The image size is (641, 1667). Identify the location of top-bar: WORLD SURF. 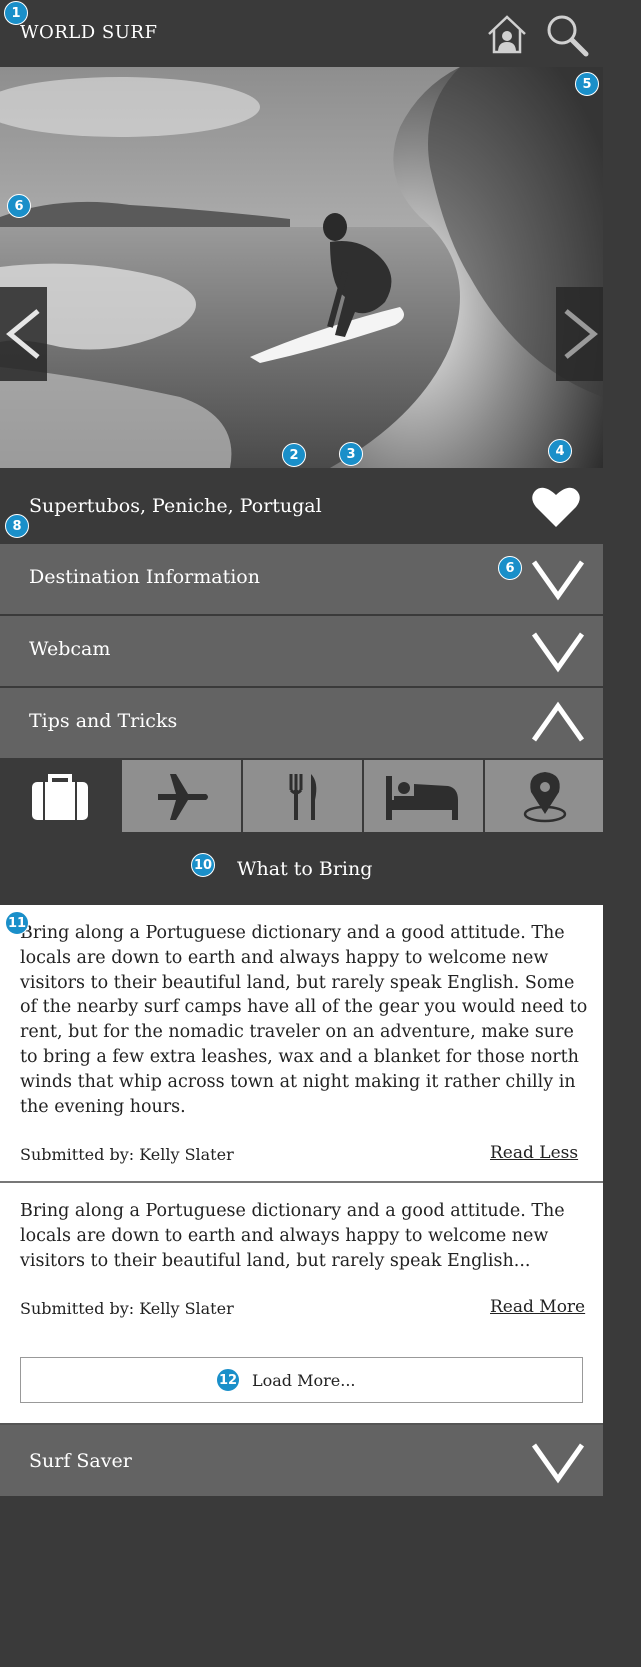
(301, 33).